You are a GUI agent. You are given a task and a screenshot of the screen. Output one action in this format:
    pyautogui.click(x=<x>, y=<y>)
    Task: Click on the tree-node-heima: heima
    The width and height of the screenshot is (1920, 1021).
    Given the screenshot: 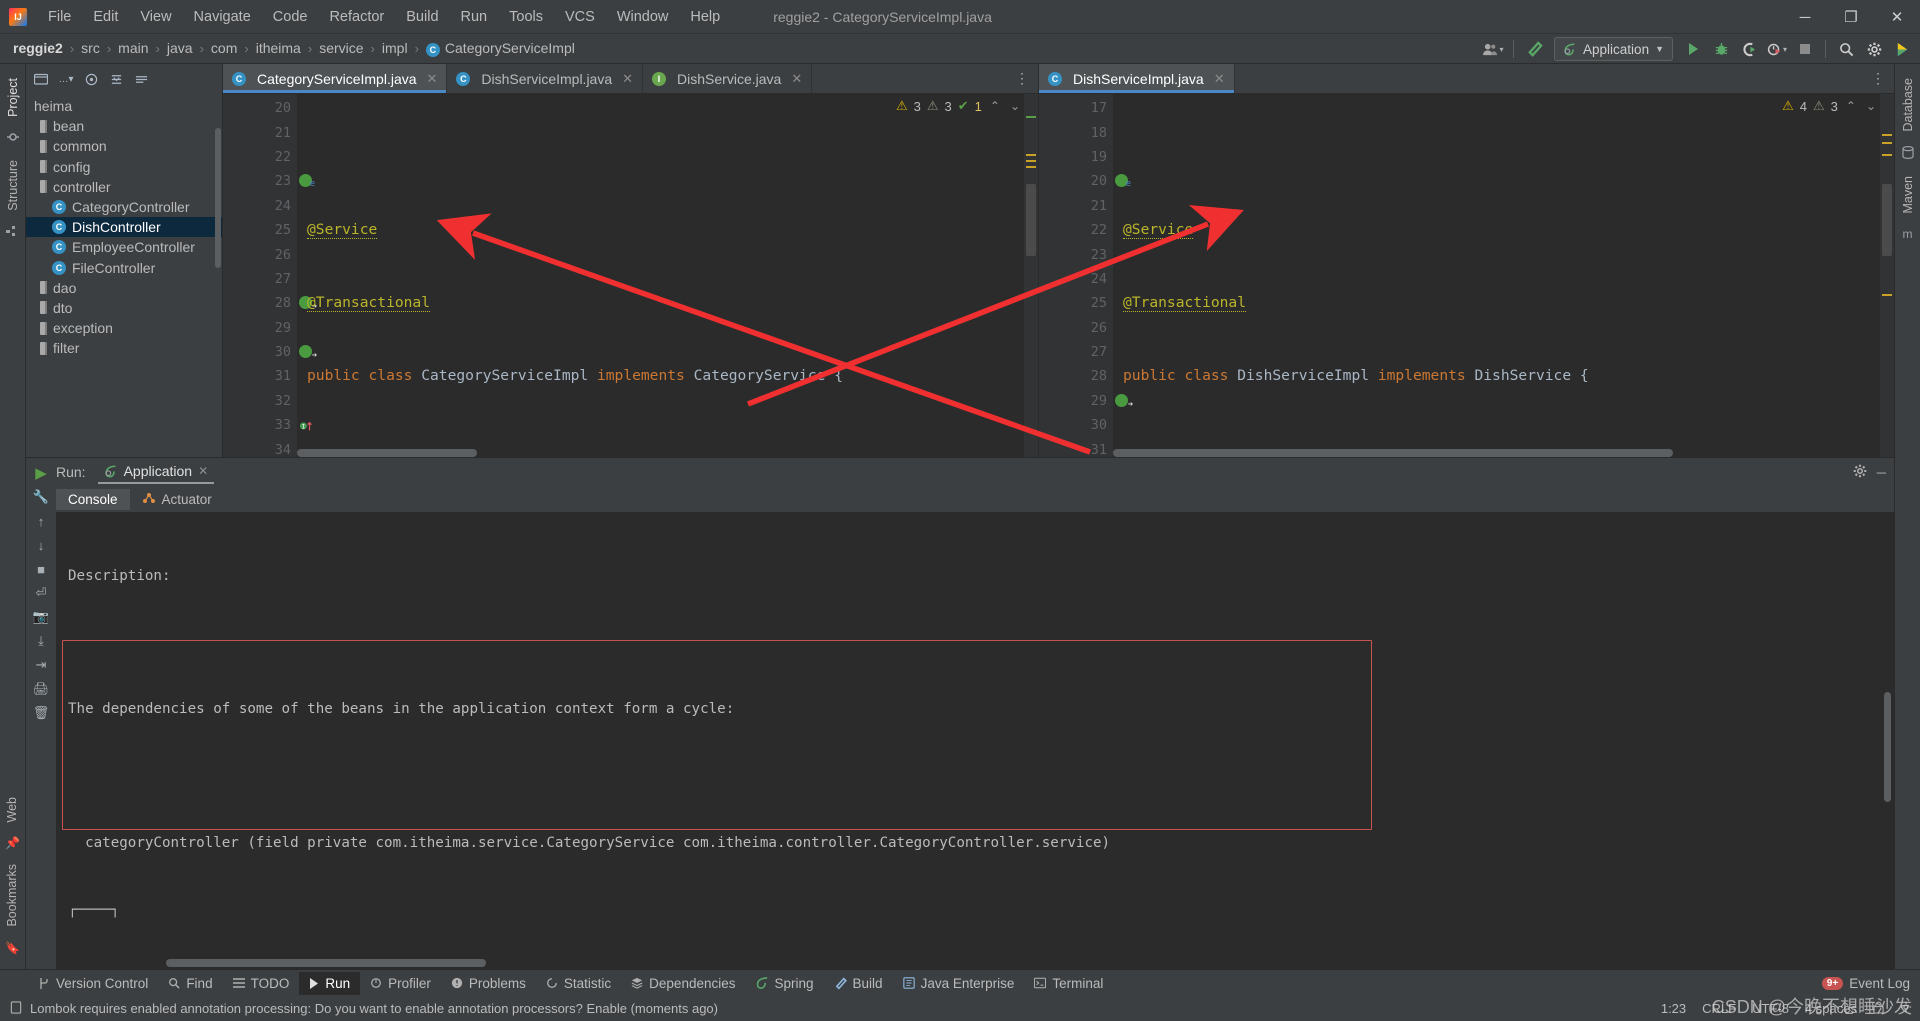 What is the action you would take?
    pyautogui.click(x=124, y=106)
    